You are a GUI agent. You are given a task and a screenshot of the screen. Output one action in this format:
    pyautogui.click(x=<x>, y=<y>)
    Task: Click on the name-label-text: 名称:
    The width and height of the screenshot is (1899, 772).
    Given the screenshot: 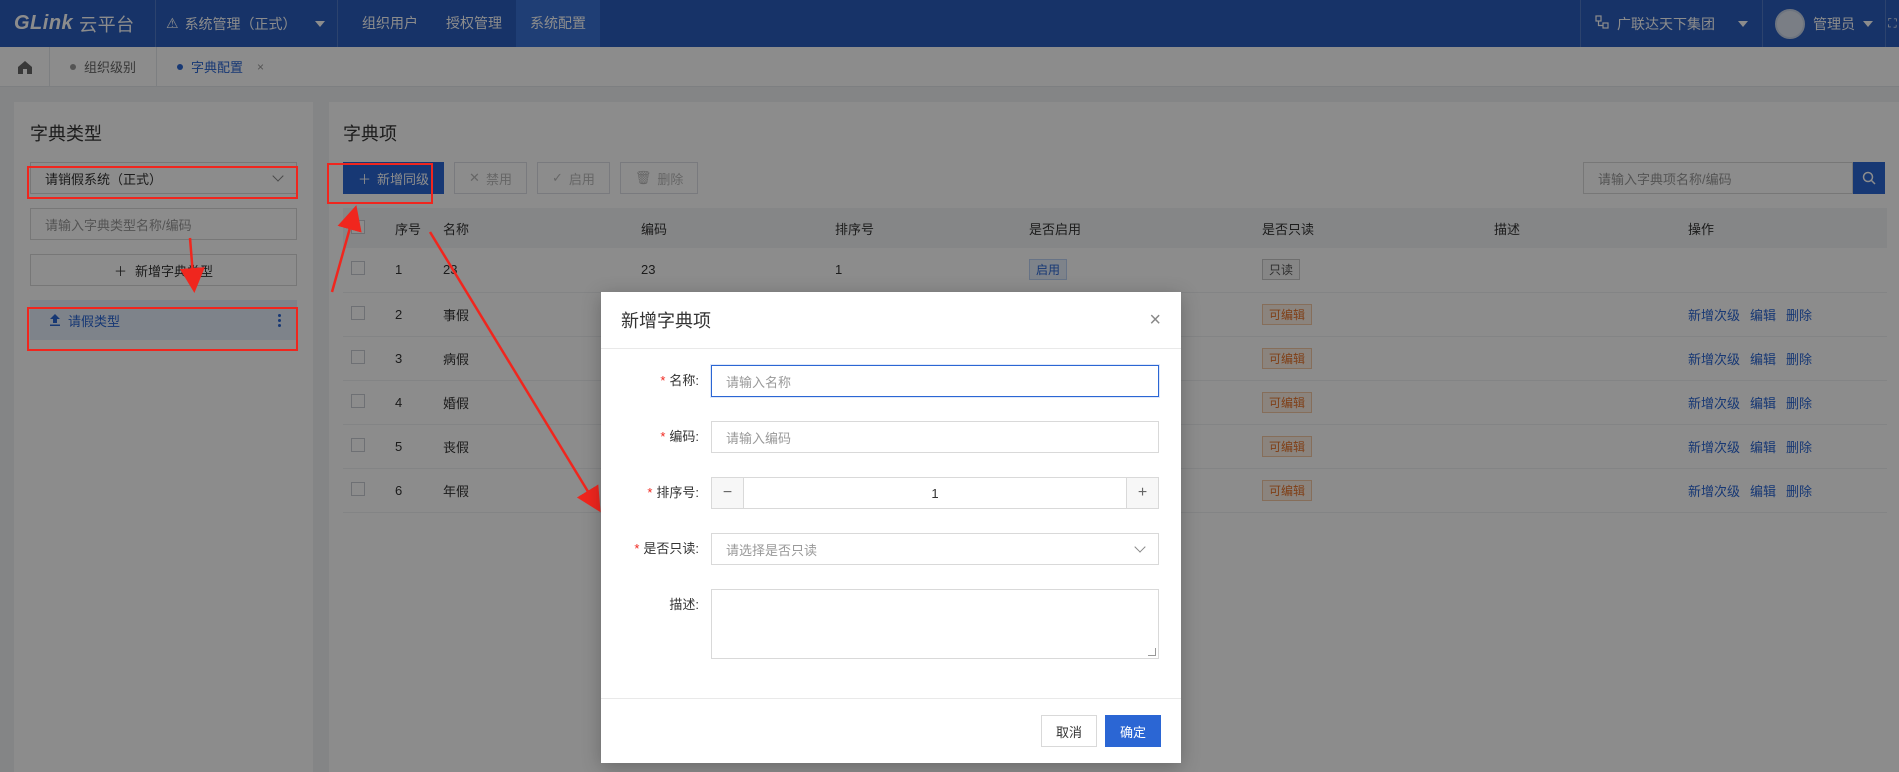 What is the action you would take?
    pyautogui.click(x=684, y=380)
    